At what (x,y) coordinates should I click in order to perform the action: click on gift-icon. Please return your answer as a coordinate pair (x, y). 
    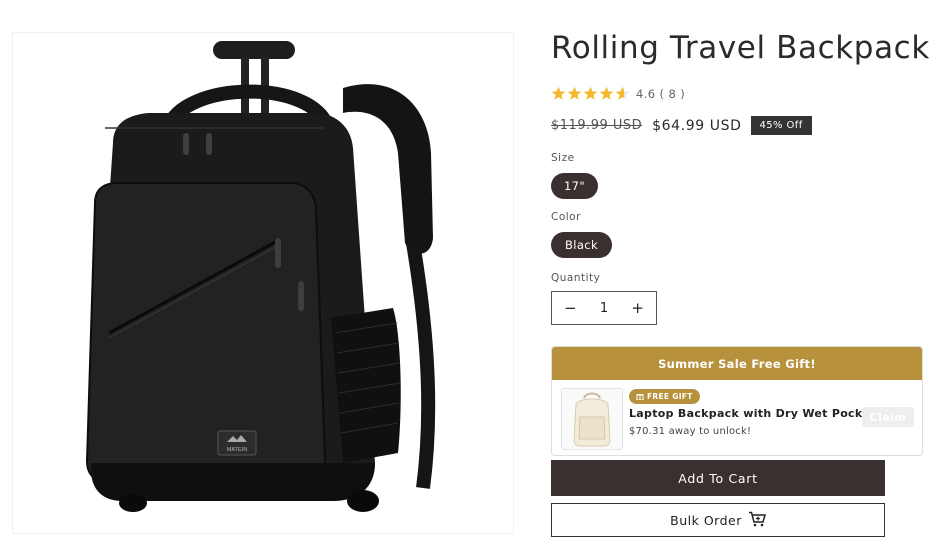
    Looking at the image, I should click on (640, 397).